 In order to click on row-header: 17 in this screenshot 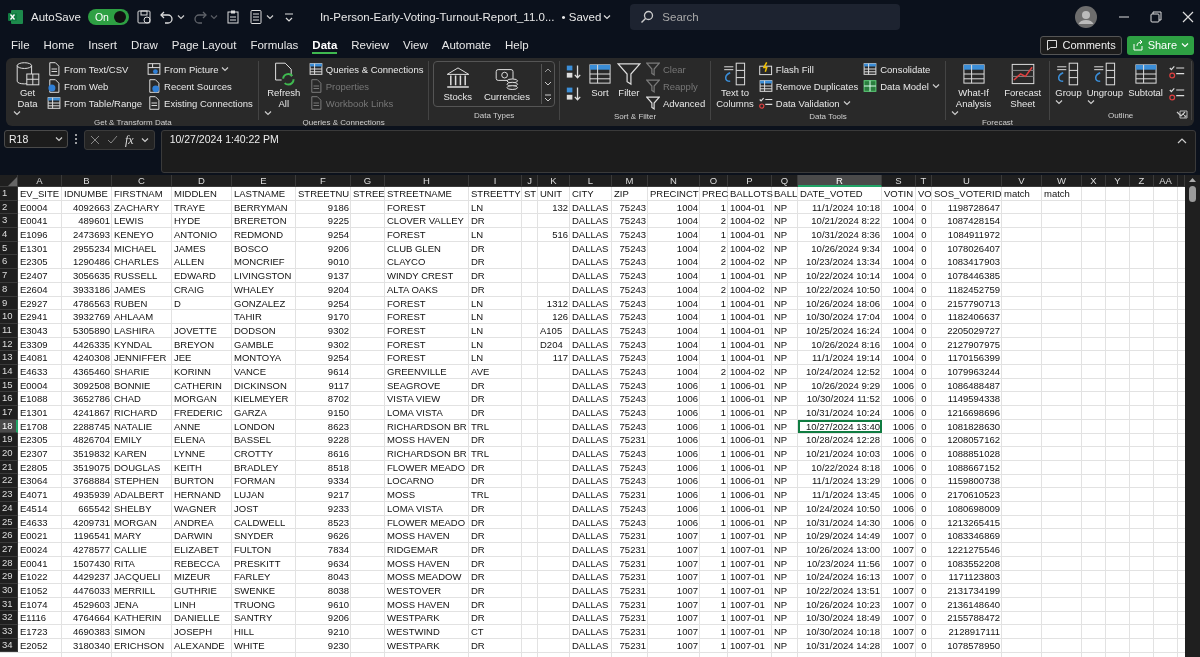, I will do `click(9, 413)`.